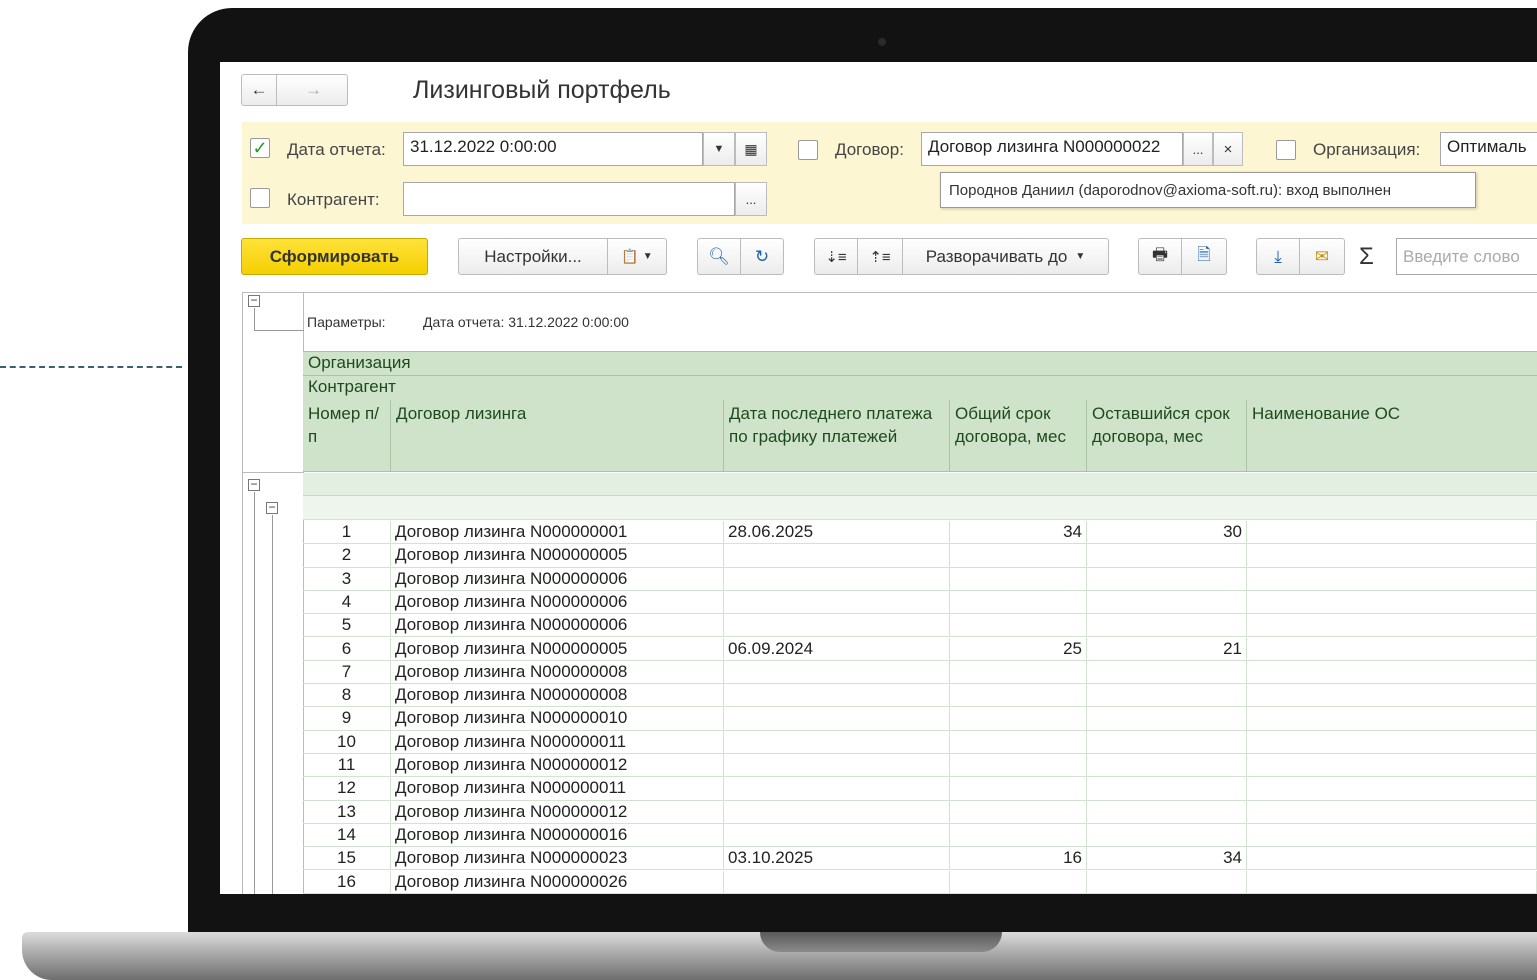  What do you see at coordinates (260, 198) in the screenshot?
I see `counterparty-checkbox` at bounding box center [260, 198].